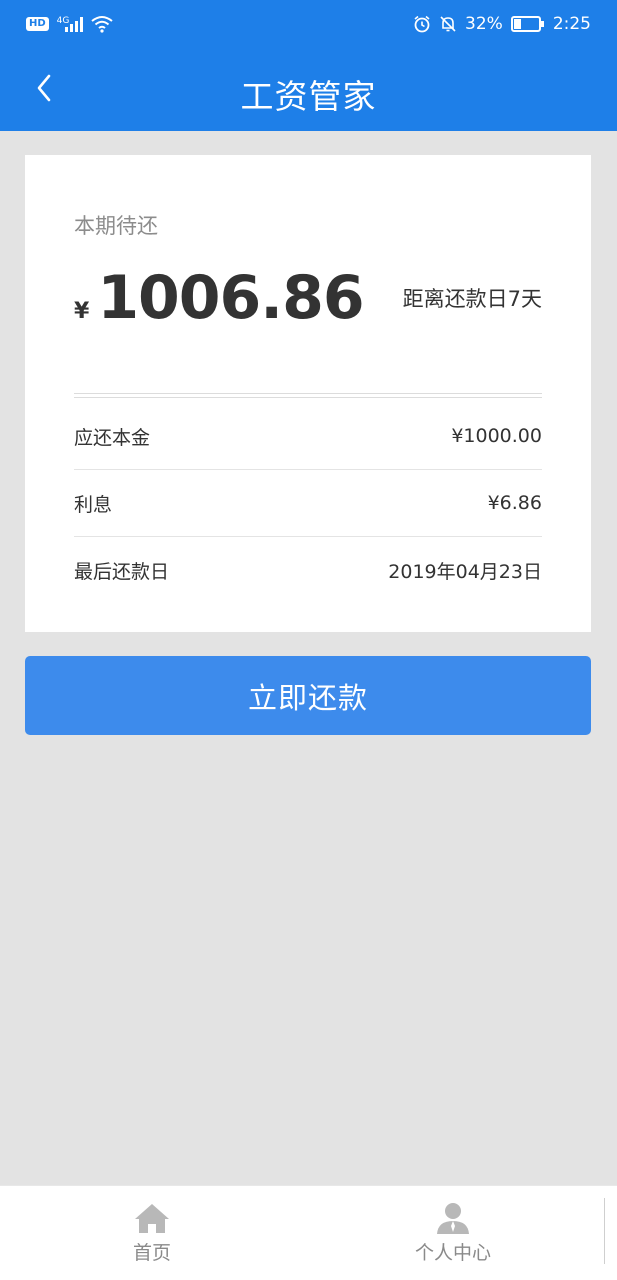 The width and height of the screenshot is (617, 1280). Describe the element at coordinates (571, 24) in the screenshot. I see `clock: 2:25` at that location.